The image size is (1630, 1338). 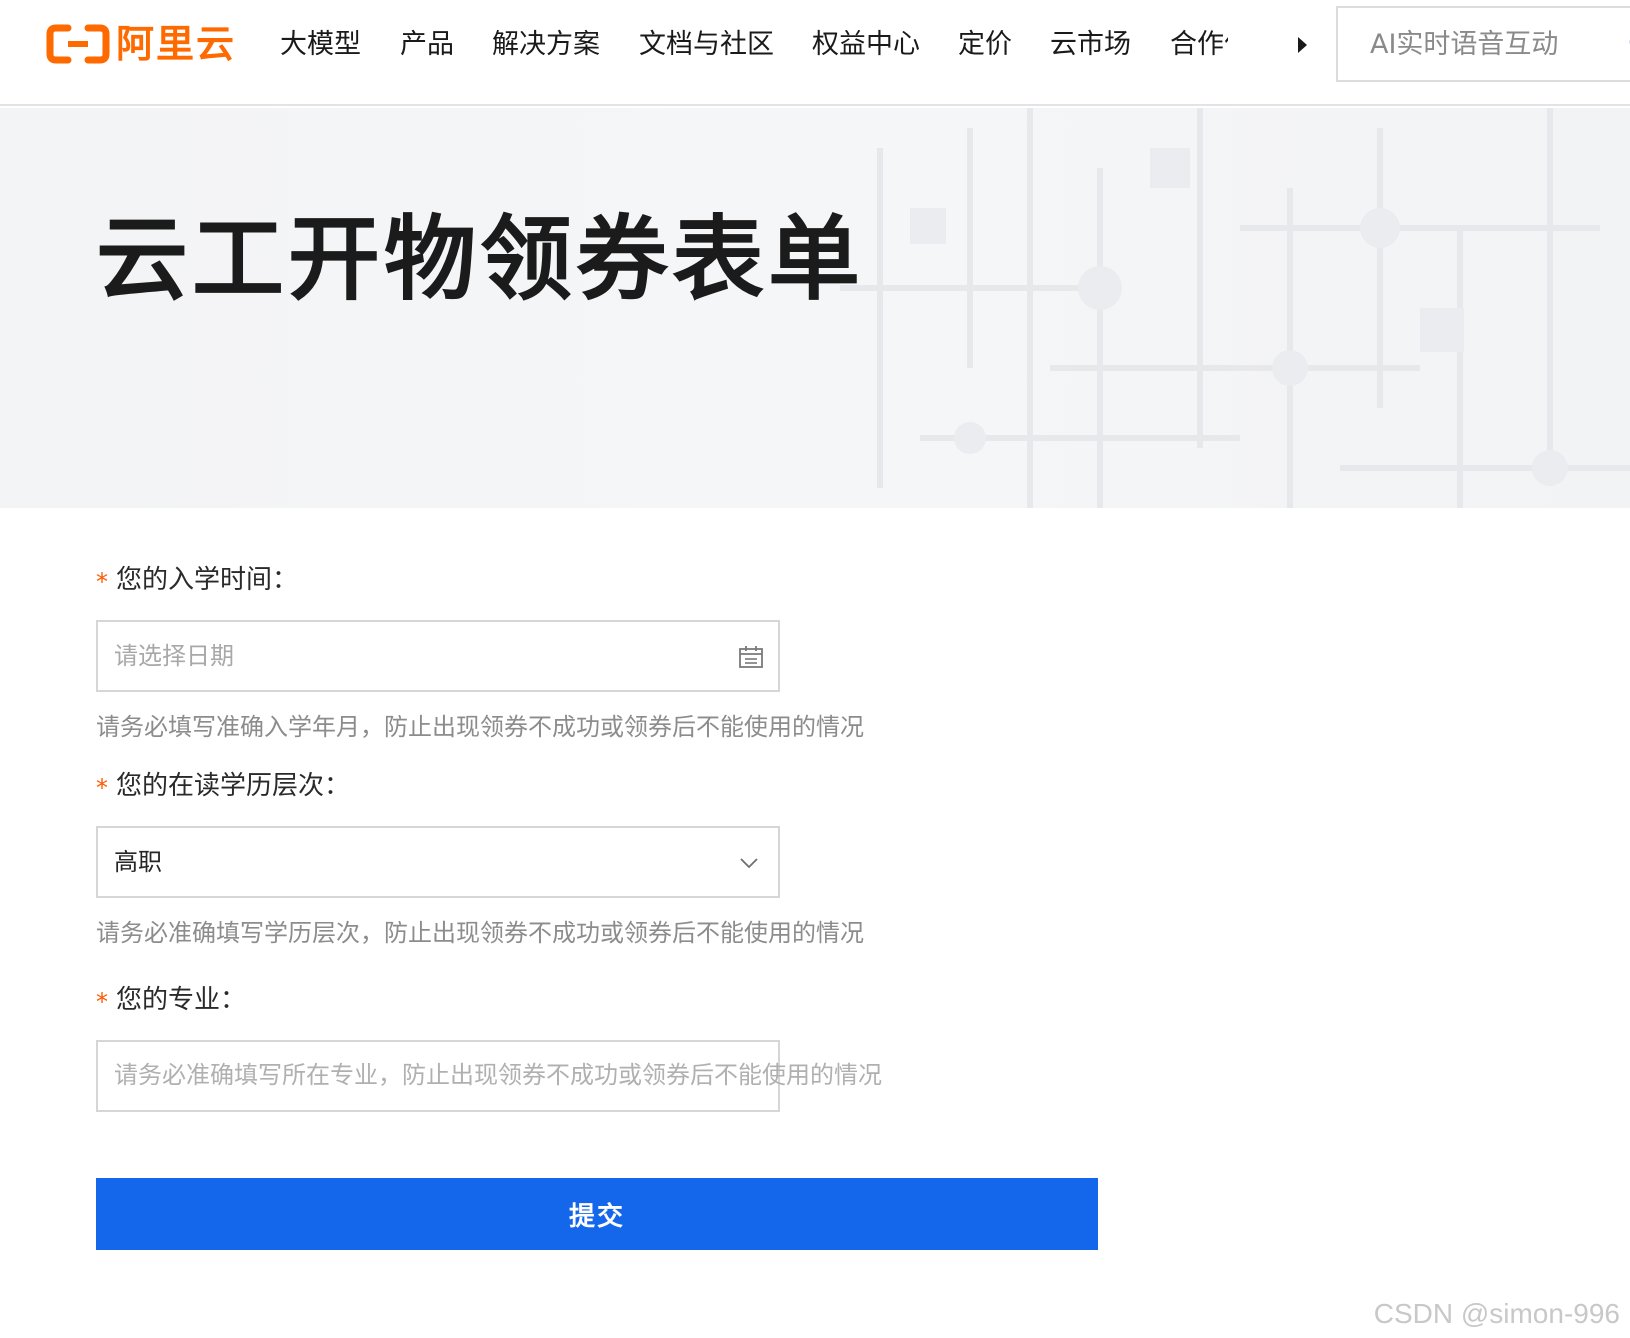 What do you see at coordinates (438, 1076) in the screenshot?
I see `major-input` at bounding box center [438, 1076].